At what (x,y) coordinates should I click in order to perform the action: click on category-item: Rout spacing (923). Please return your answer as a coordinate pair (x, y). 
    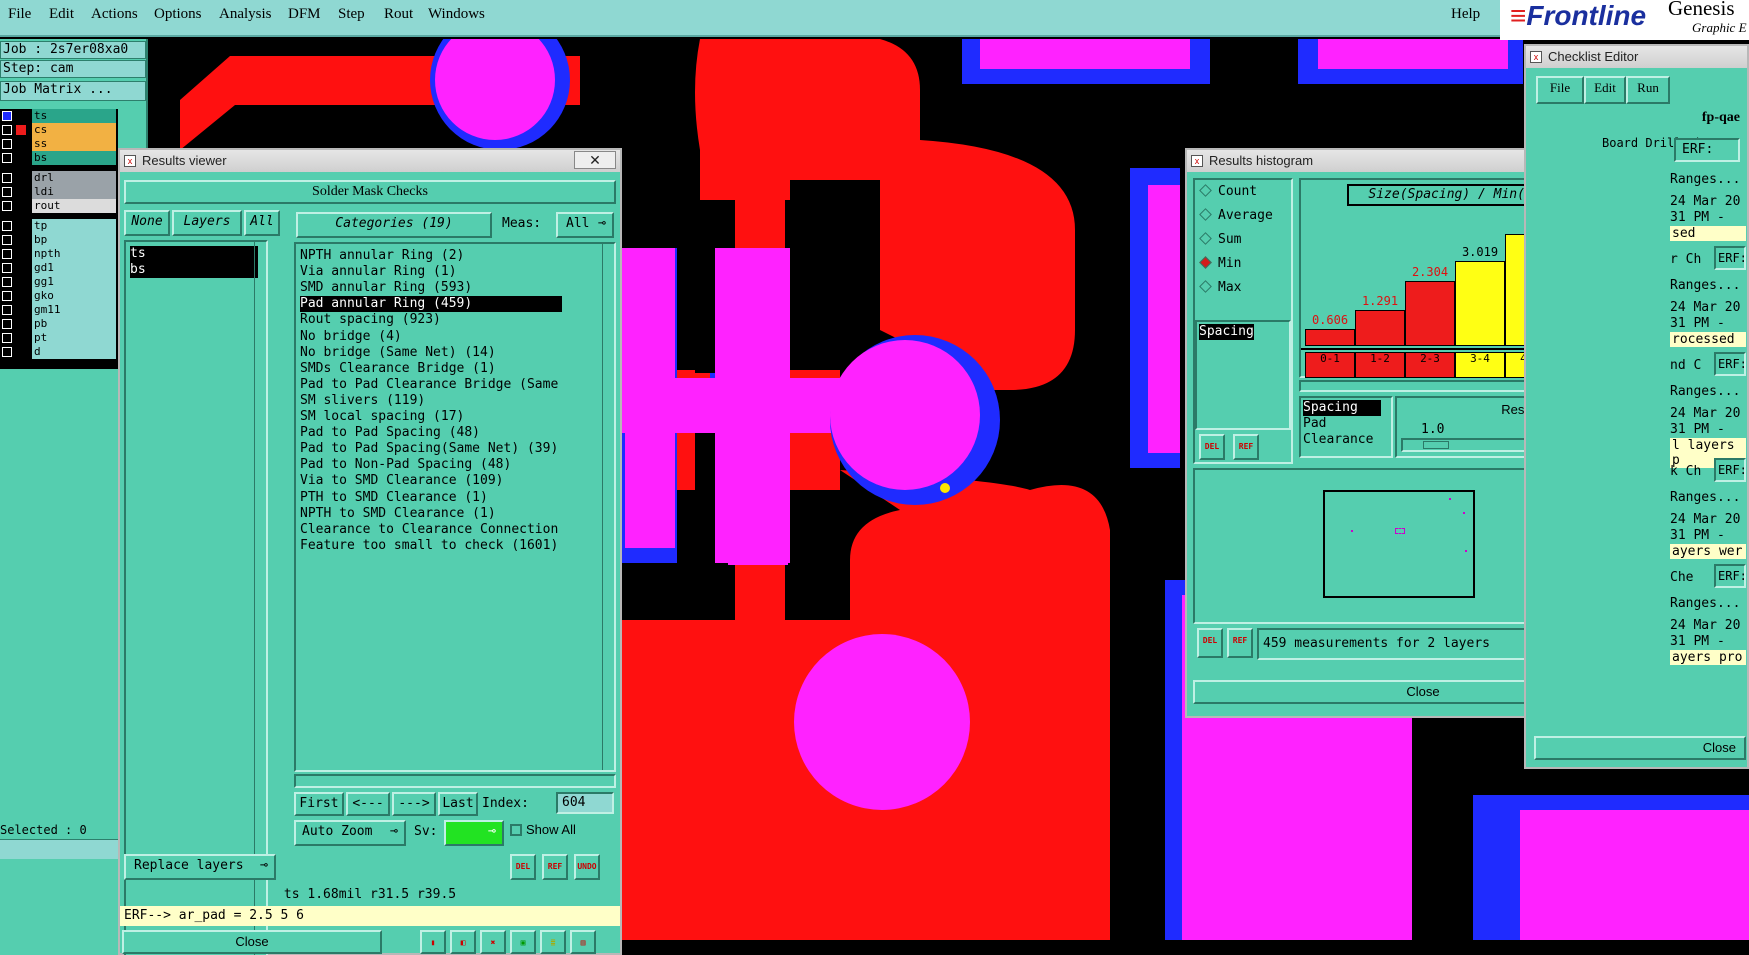
    Looking at the image, I should click on (370, 320).